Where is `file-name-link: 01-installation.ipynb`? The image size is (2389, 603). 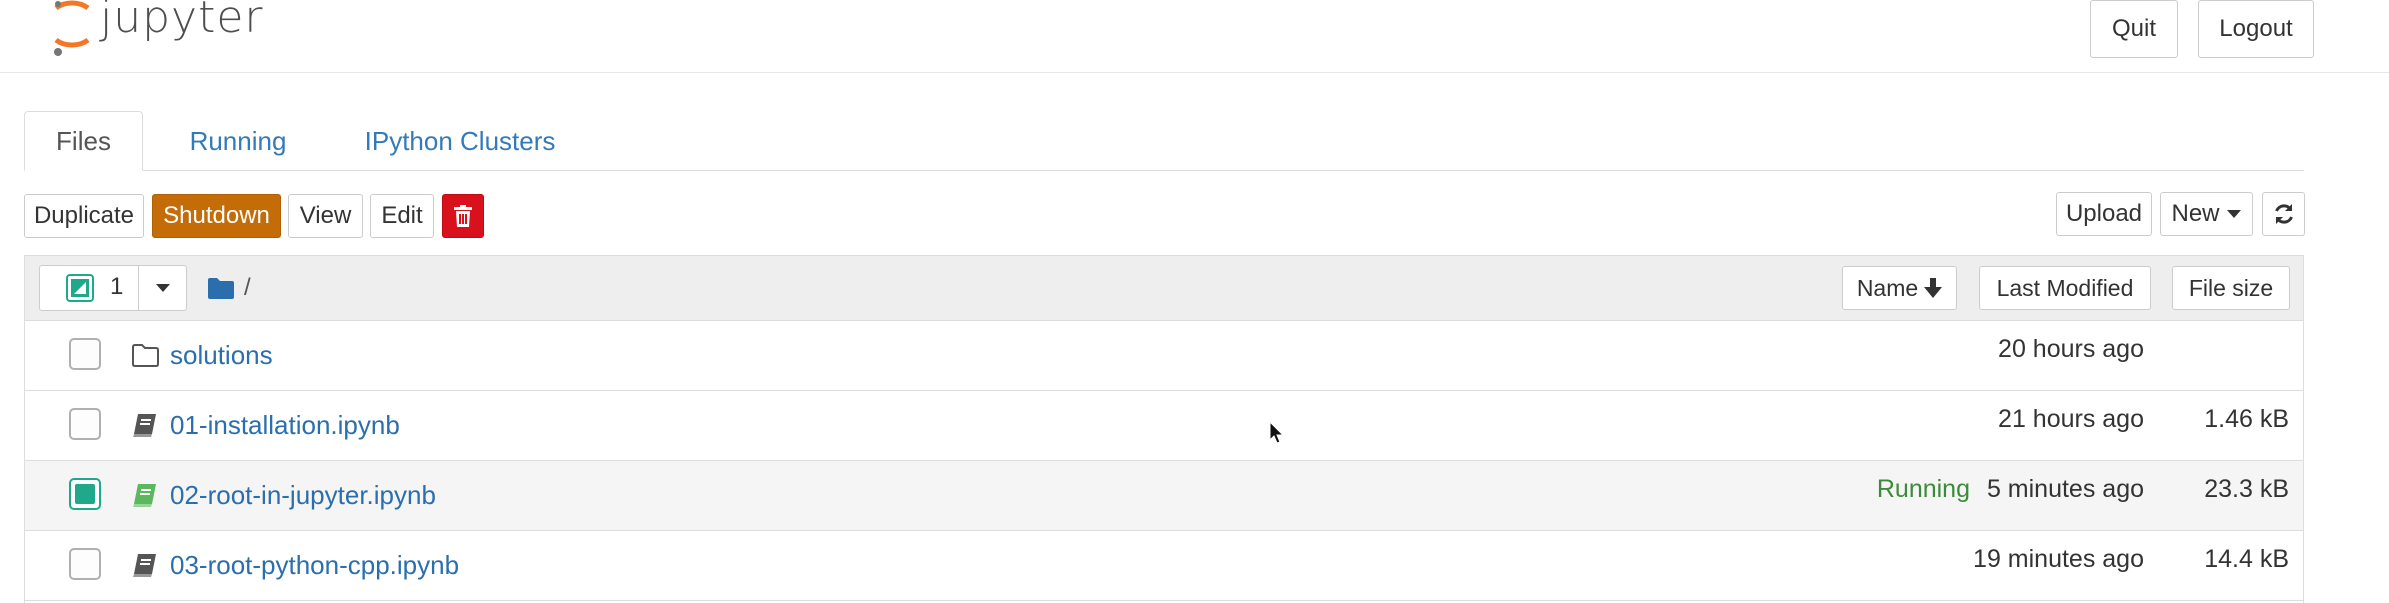 file-name-link: 01-installation.ipynb is located at coordinates (285, 425).